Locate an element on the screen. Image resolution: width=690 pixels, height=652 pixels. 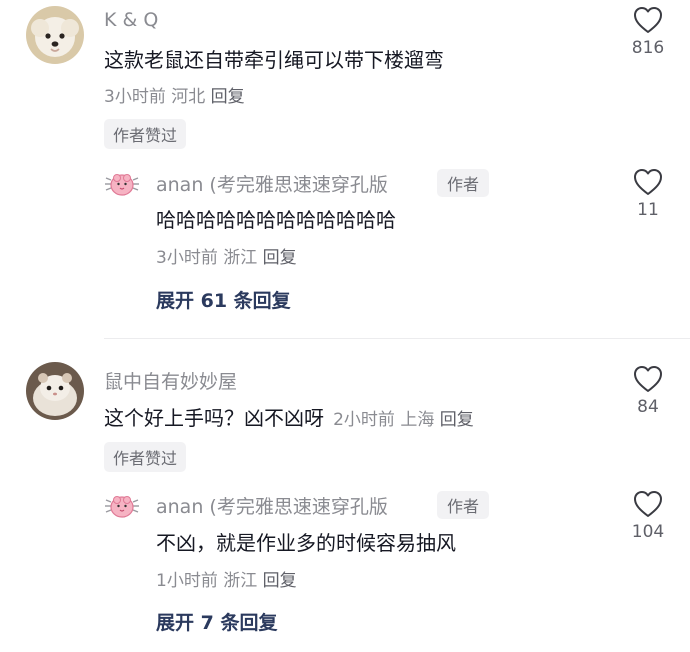
comment-time: 3小时前 is located at coordinates (135, 97).